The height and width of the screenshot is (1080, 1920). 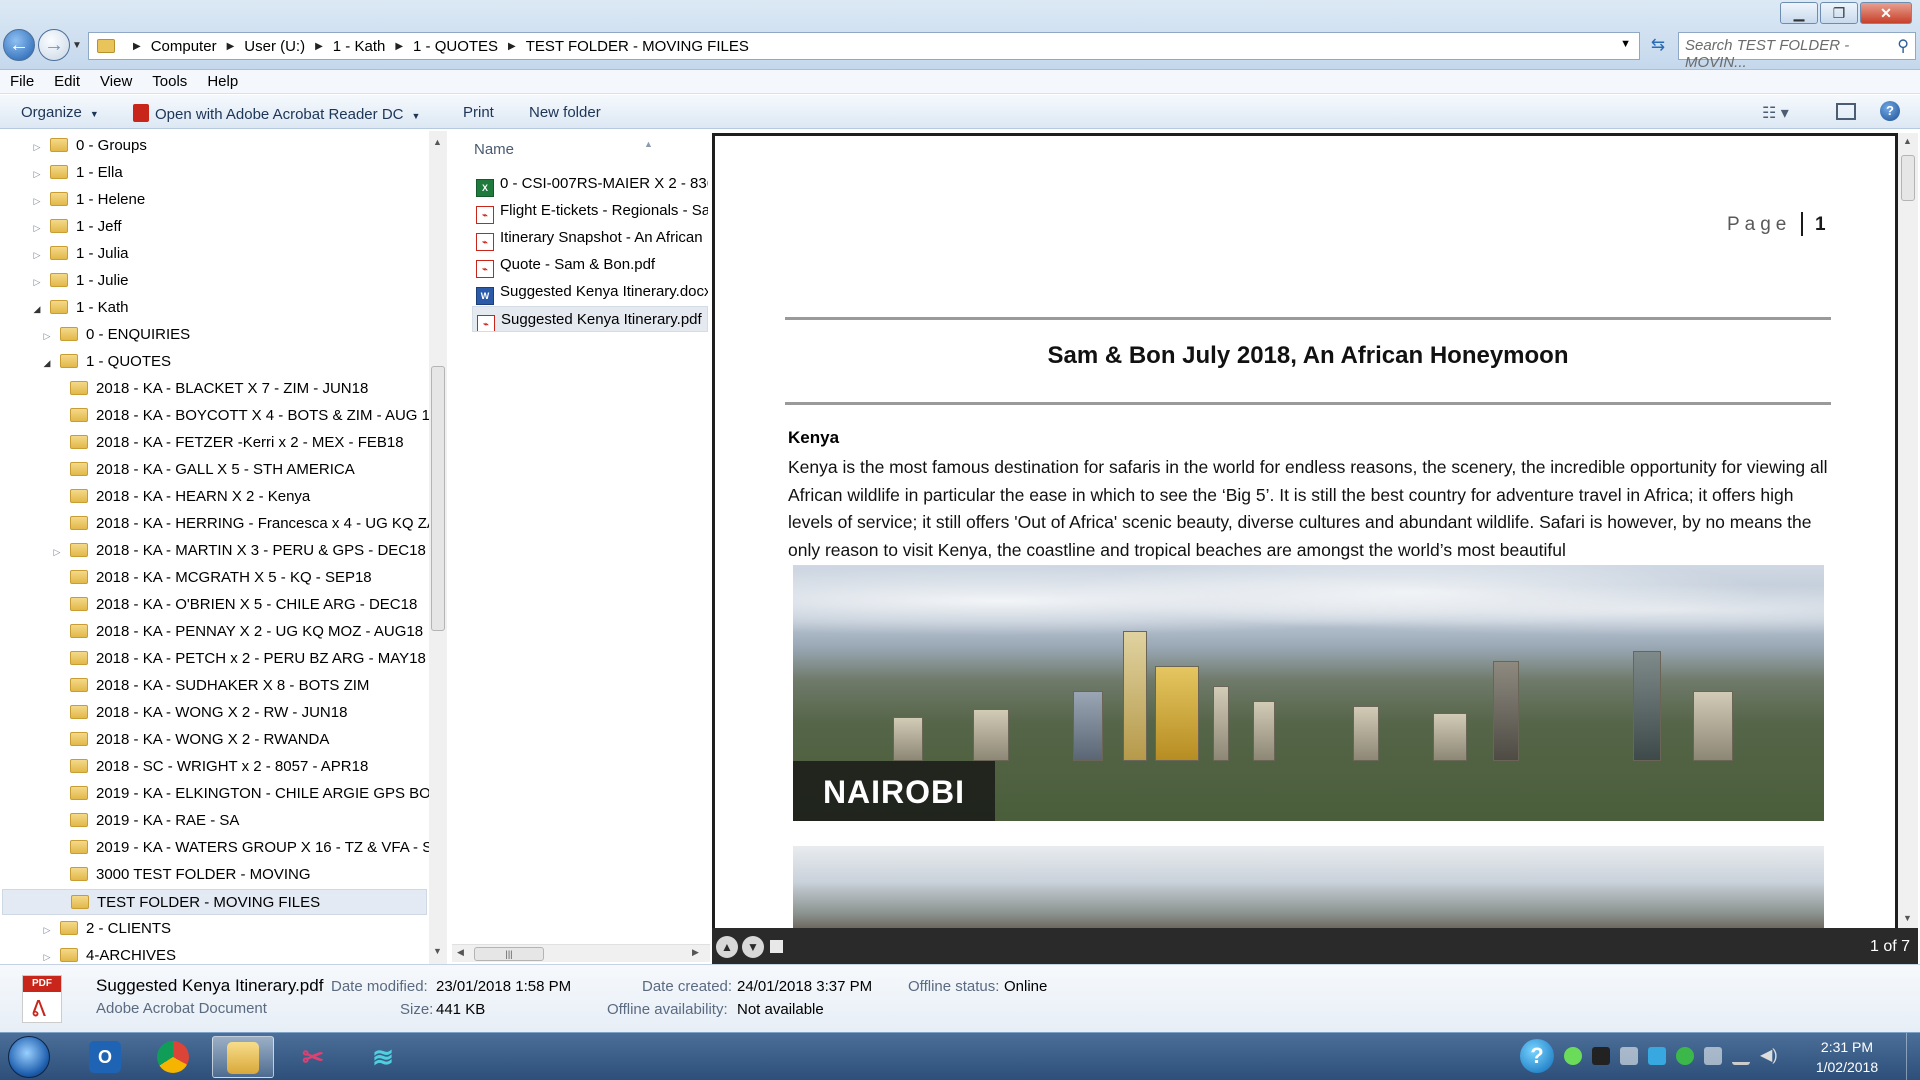 What do you see at coordinates (274, 46) in the screenshot?
I see `breadcrumb-user-drive: User (U:)` at bounding box center [274, 46].